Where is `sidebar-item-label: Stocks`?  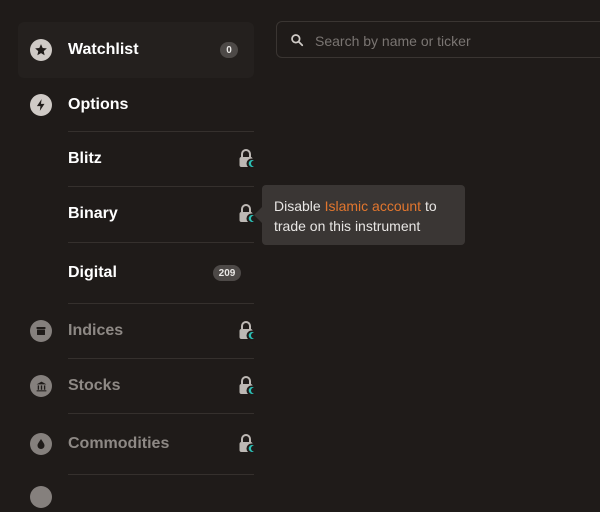
sidebar-item-label: Stocks is located at coordinates (94, 385).